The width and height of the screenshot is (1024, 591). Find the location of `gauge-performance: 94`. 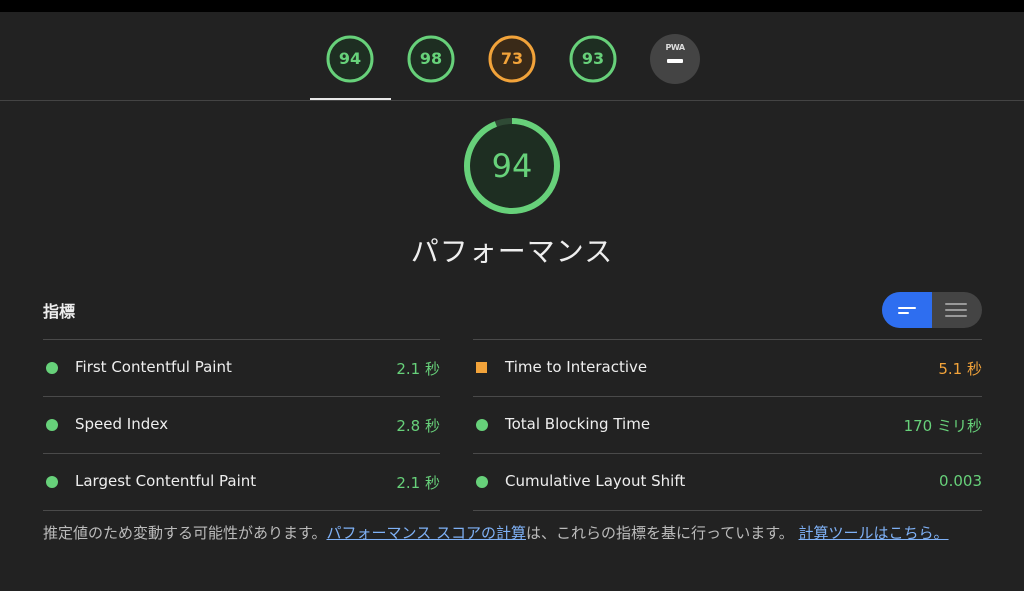

gauge-performance: 94 is located at coordinates (350, 59).